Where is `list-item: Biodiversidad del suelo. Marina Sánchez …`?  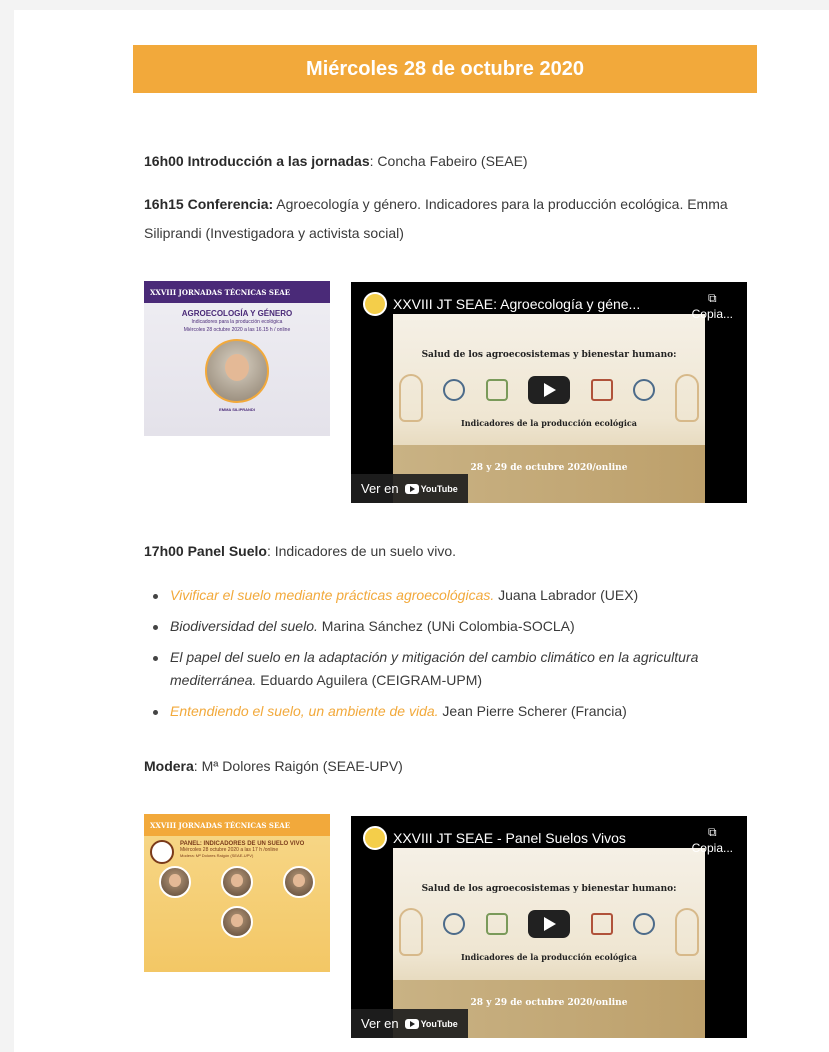
list-item: Biodiversidad del suelo. Marina Sánchez … is located at coordinates (444, 626).